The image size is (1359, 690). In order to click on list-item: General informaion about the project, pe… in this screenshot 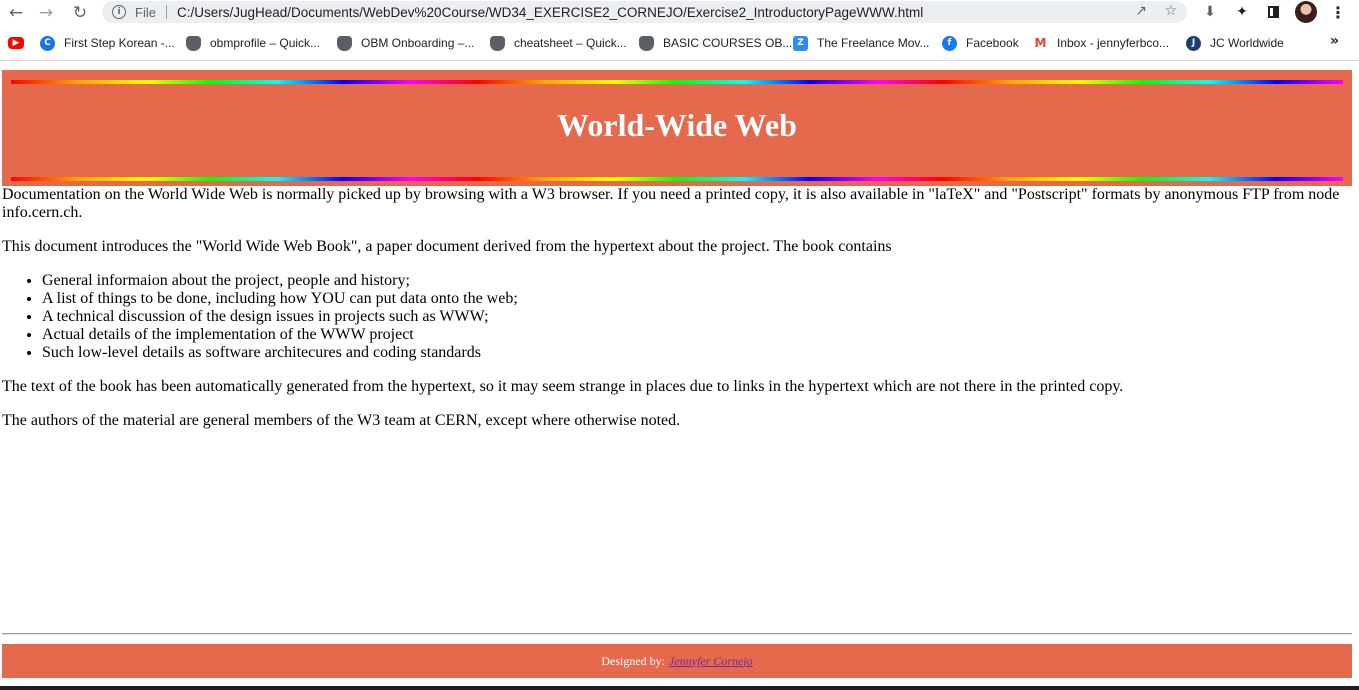, I will do `click(697, 281)`.